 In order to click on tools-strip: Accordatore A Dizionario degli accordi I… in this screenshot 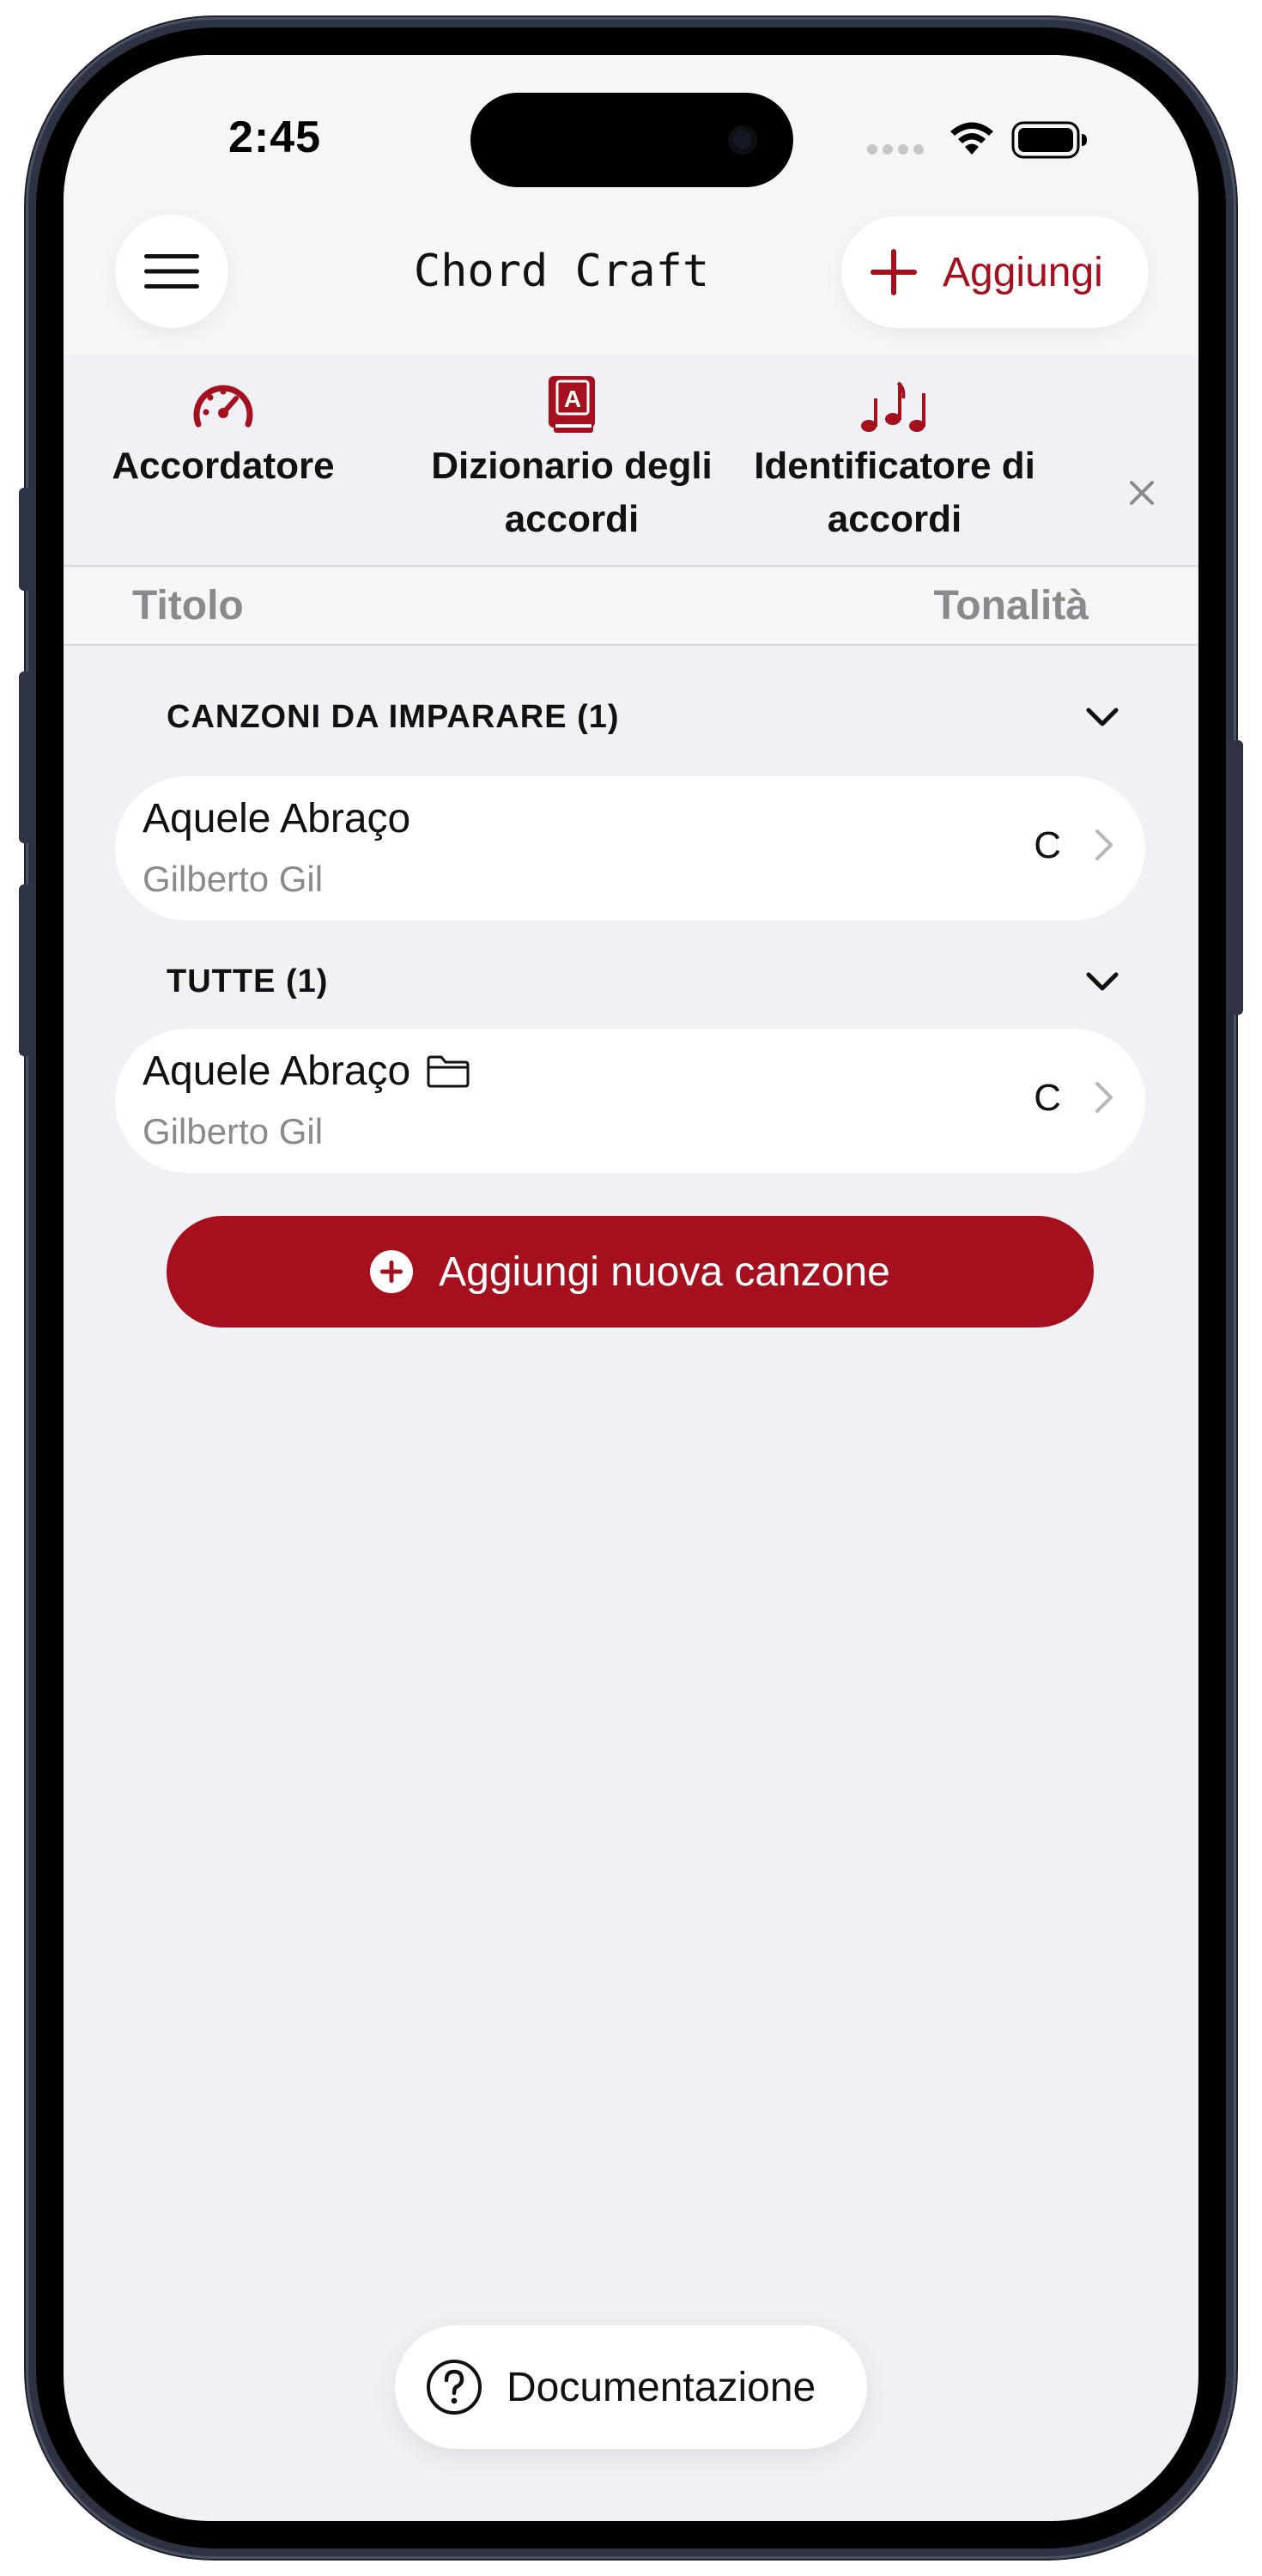, I will do `click(631, 461)`.